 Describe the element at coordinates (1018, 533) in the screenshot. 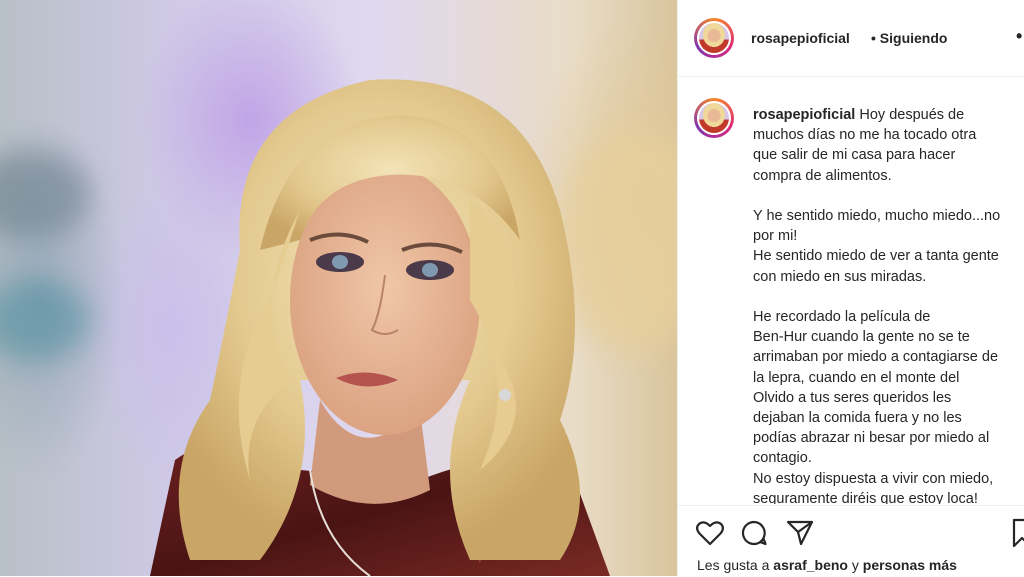

I see `bookmark-icon` at that location.